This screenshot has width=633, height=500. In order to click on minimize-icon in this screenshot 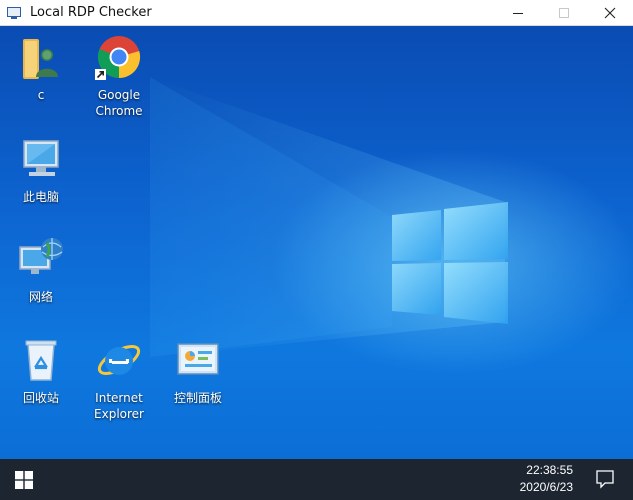, I will do `click(518, 13)`.